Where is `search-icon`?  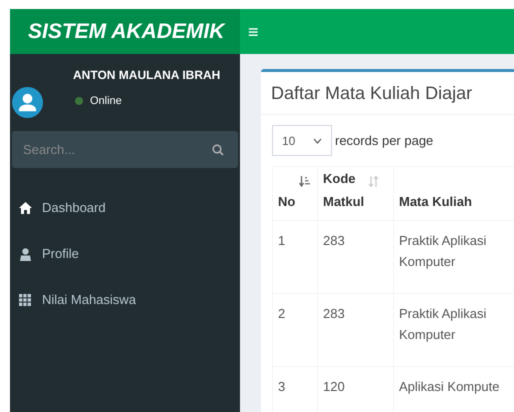
search-icon is located at coordinates (218, 150).